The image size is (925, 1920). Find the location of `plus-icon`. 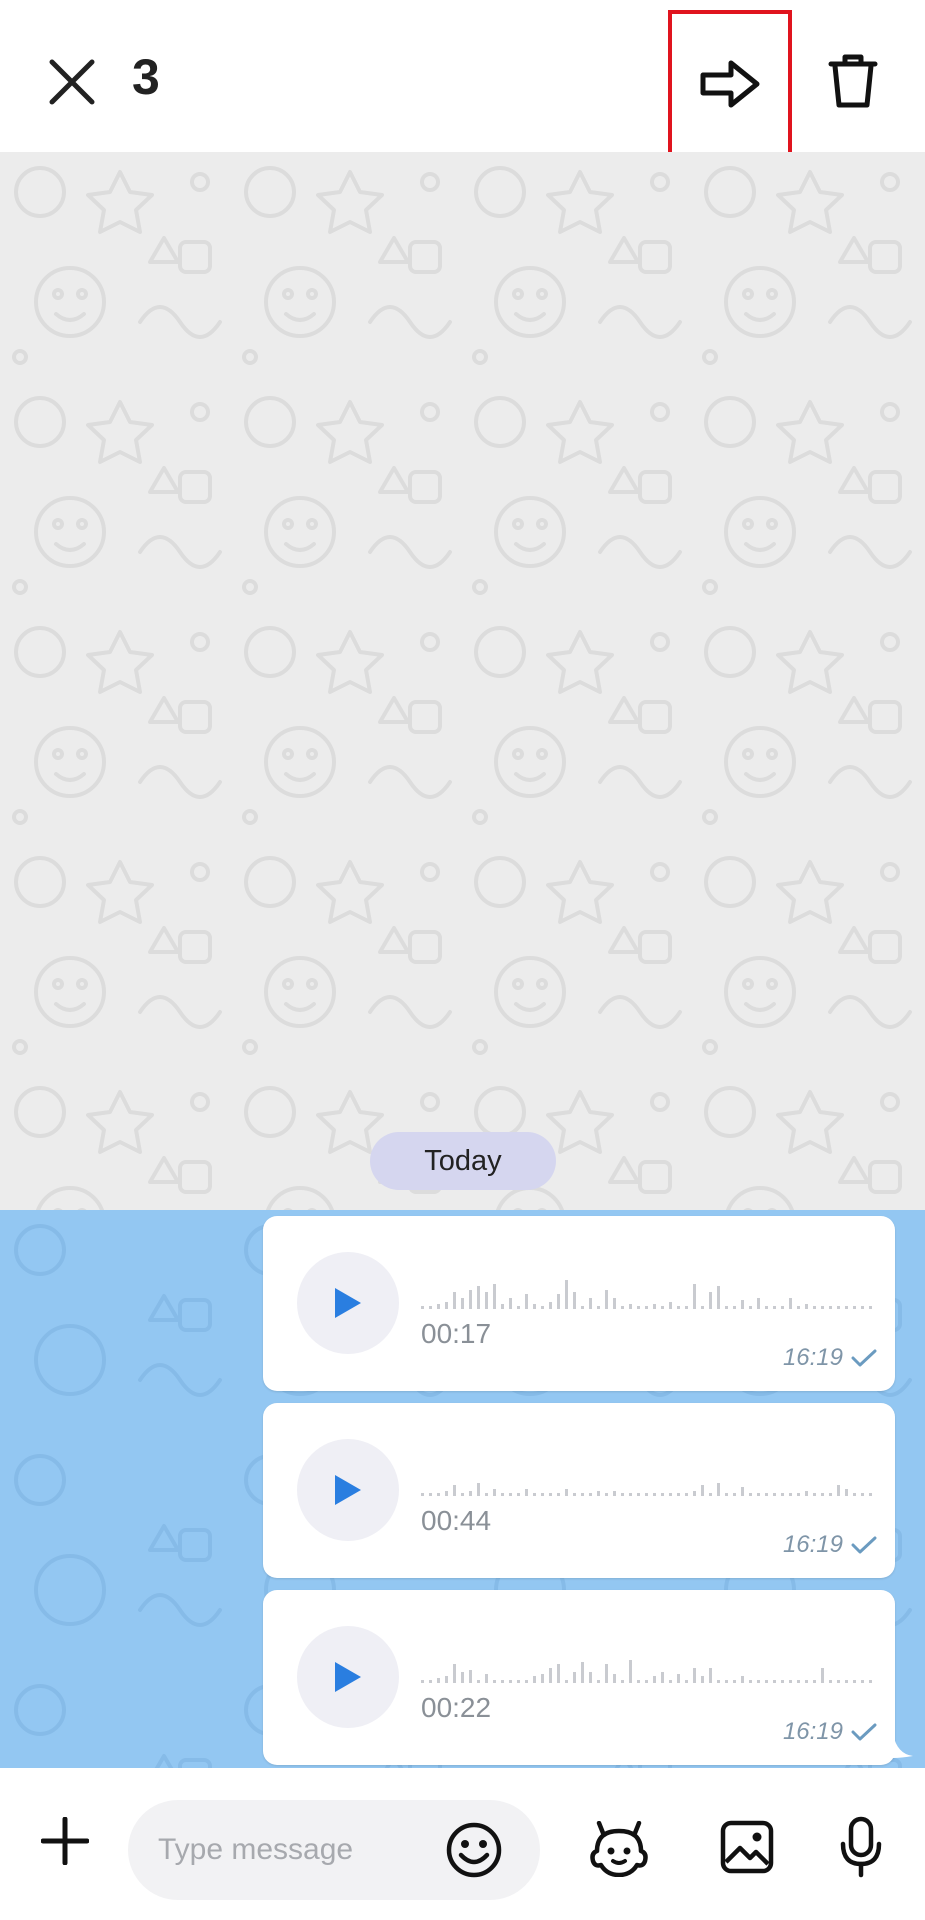

plus-icon is located at coordinates (65, 1841).